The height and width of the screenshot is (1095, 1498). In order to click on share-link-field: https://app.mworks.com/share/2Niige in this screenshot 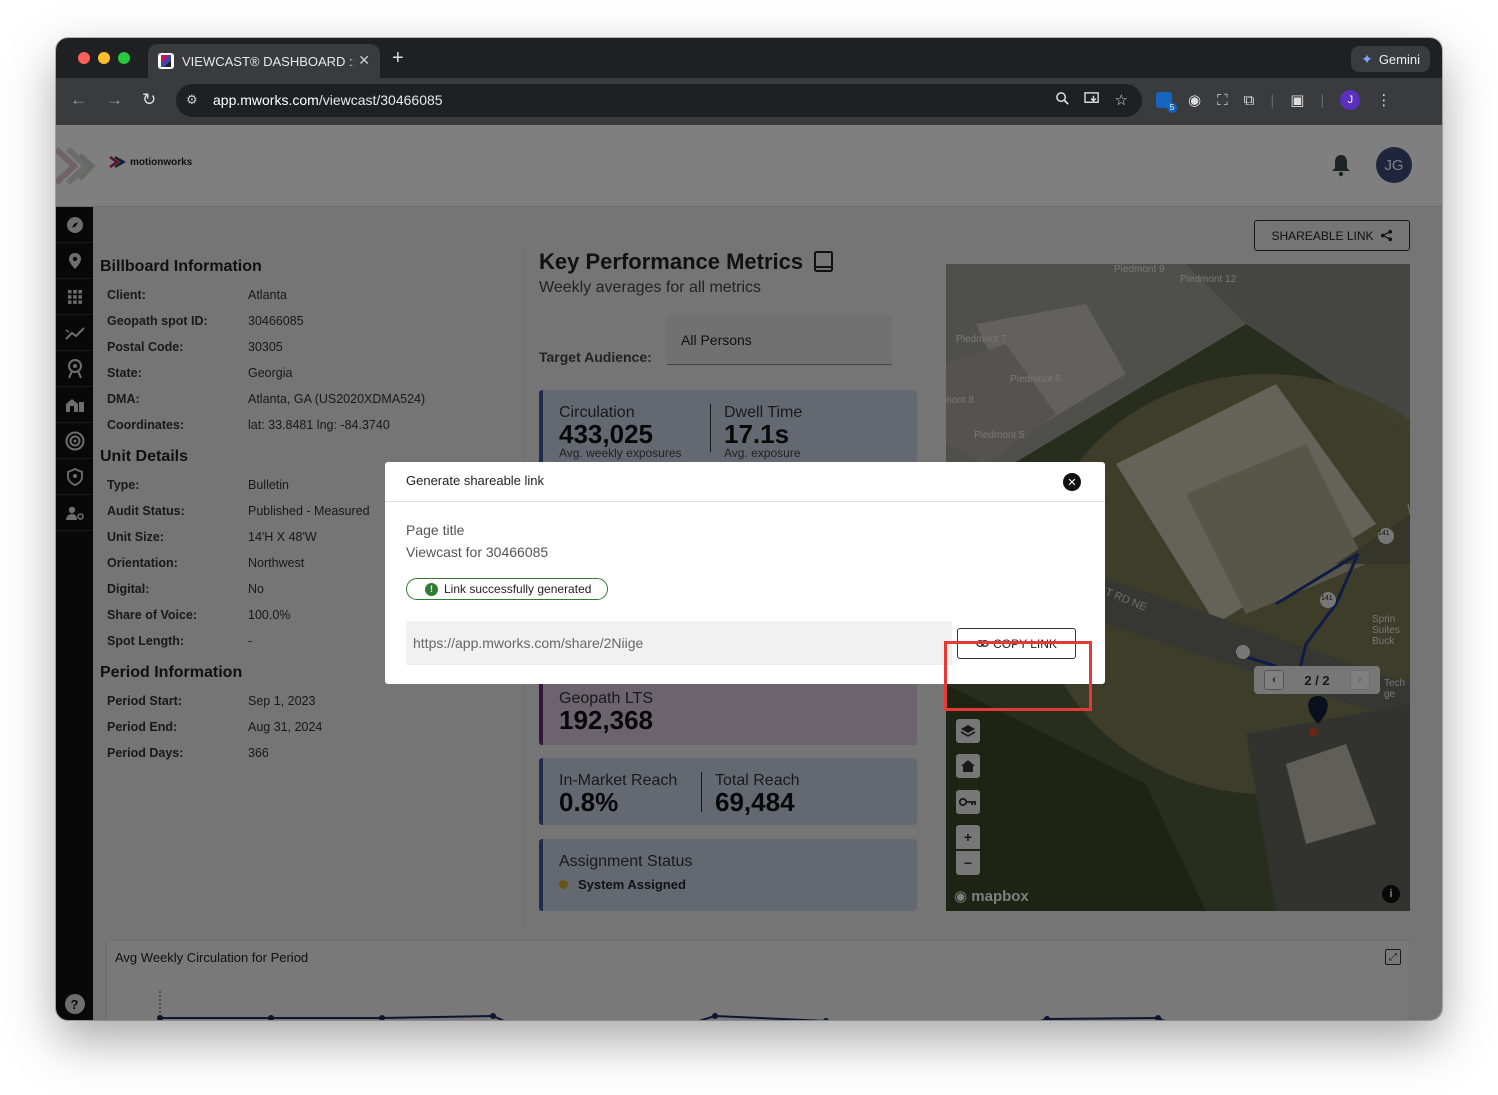, I will do `click(679, 643)`.